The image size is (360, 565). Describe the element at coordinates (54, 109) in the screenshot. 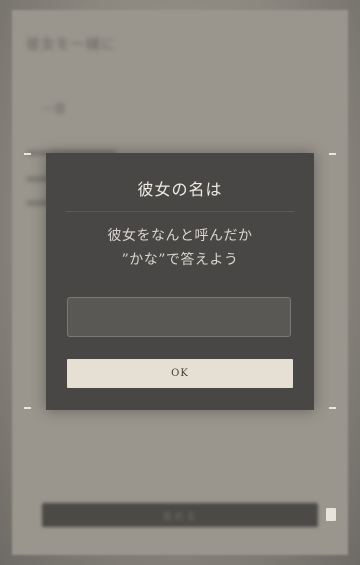

I see `background-subtitle: 一章` at that location.